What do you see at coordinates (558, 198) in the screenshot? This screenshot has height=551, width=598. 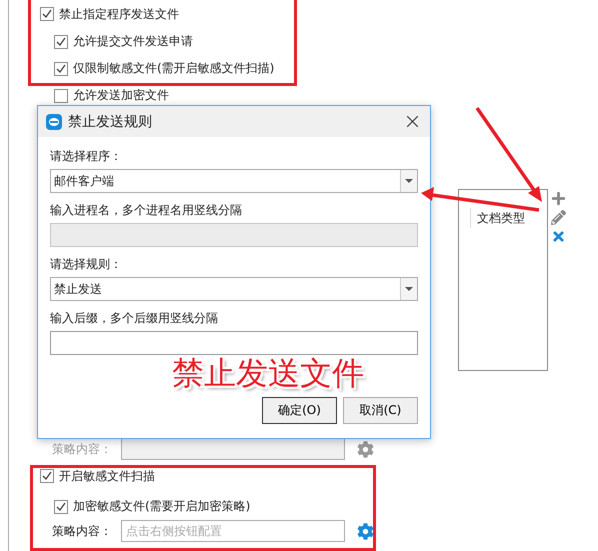 I see `add-icon` at bounding box center [558, 198].